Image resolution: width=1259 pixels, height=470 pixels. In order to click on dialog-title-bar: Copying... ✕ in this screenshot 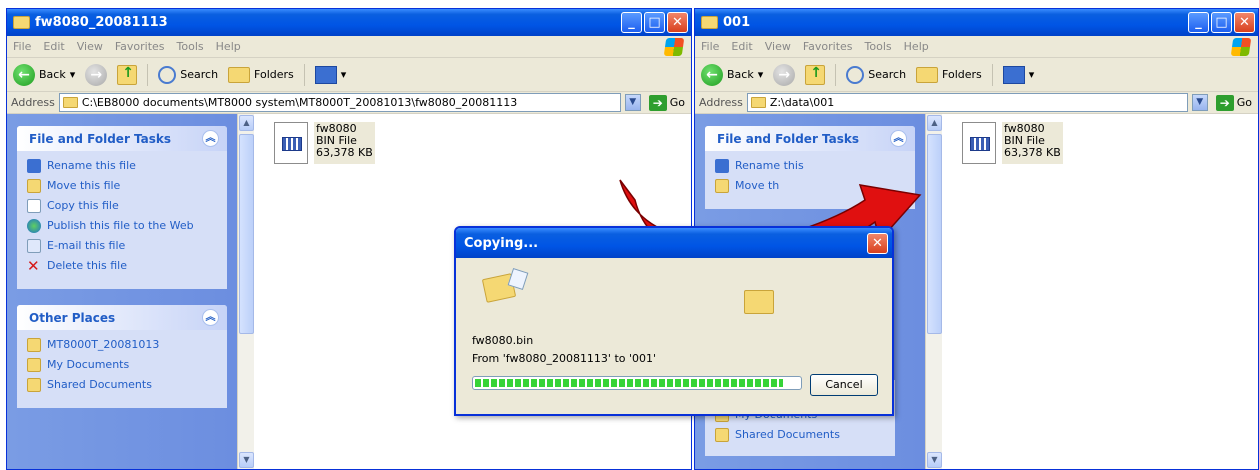, I will do `click(674, 243)`.